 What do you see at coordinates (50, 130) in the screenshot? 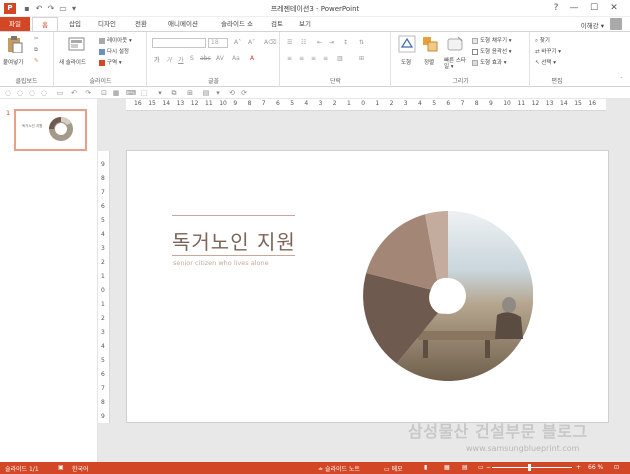
I see `slide-thumbnail: 독거노인 지원` at bounding box center [50, 130].